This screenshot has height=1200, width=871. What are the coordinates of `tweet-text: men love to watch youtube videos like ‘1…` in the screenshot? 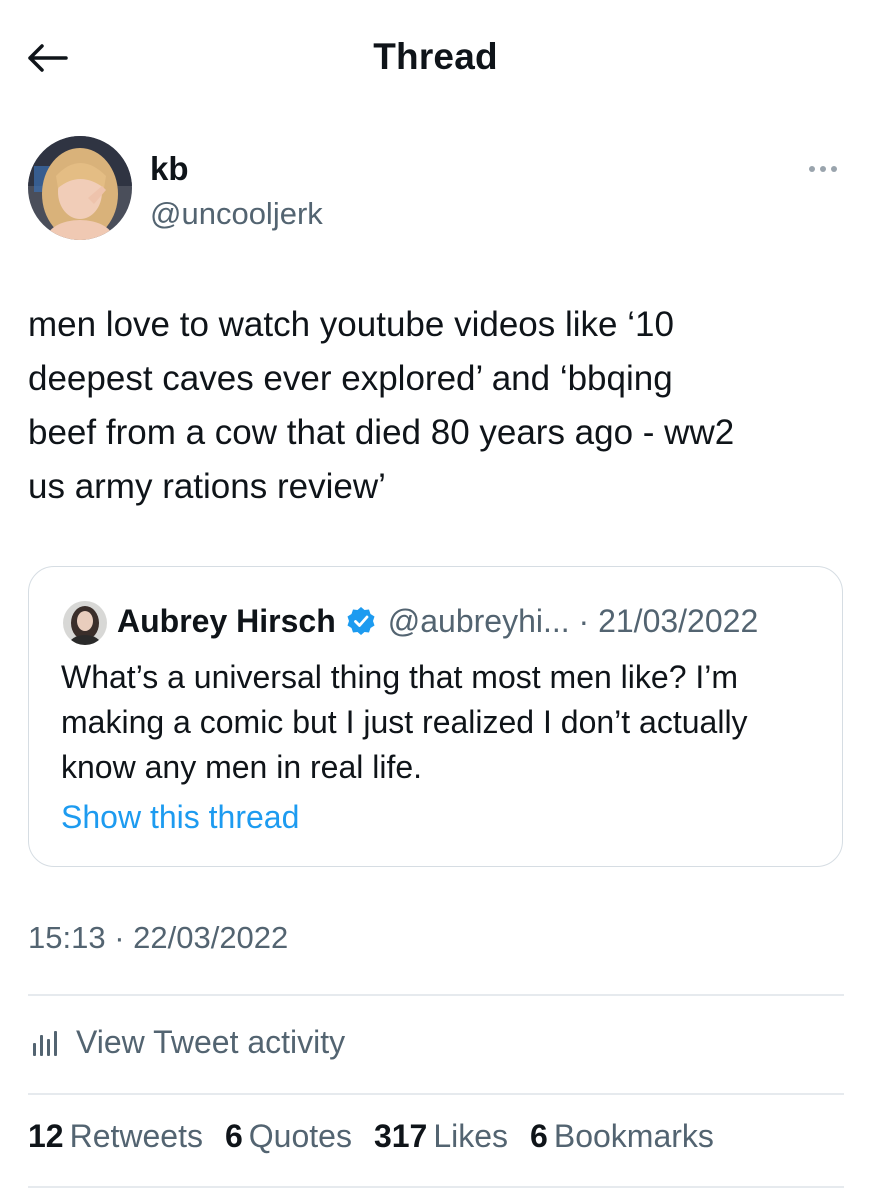 It's located at (381, 405).